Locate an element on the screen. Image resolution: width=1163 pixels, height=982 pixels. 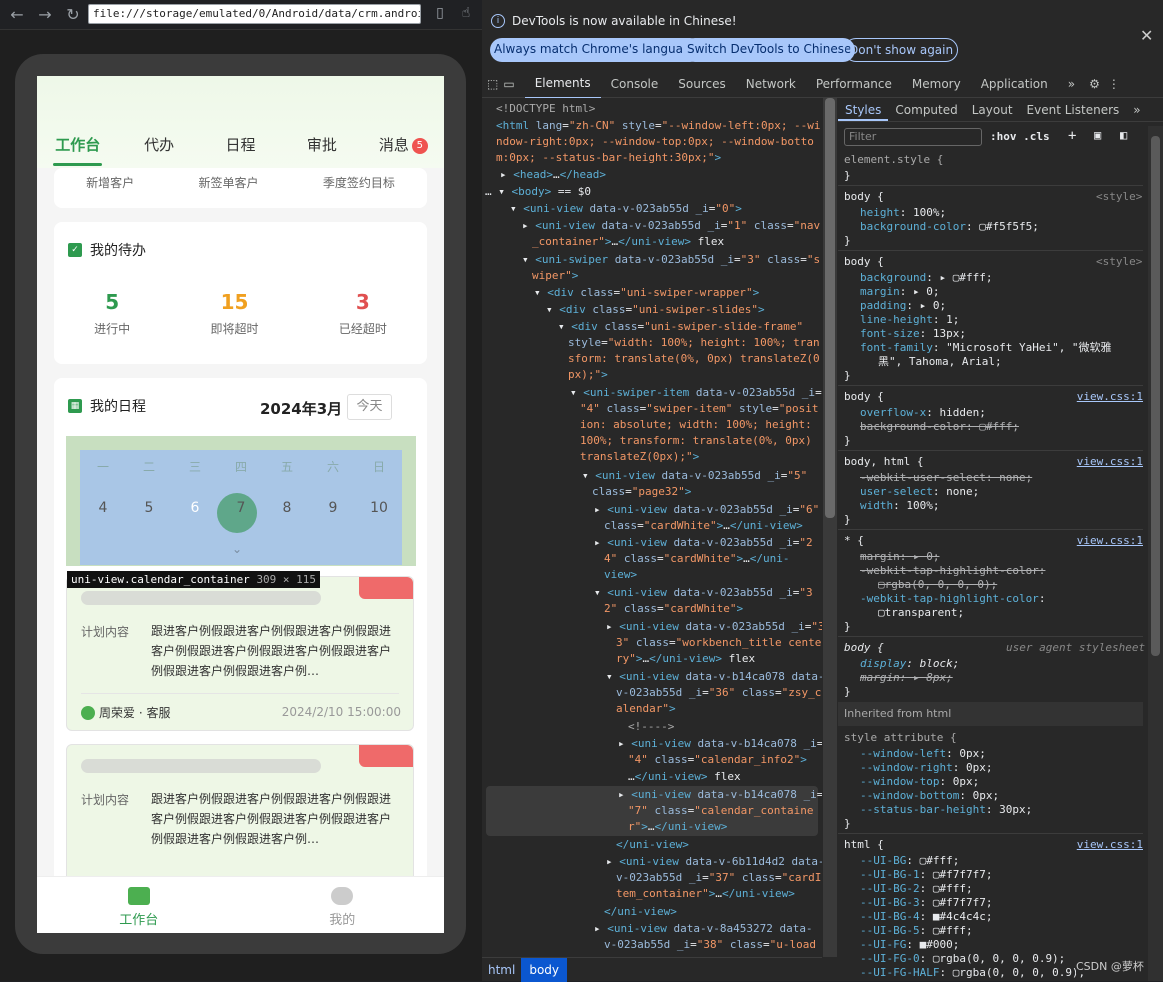
calendar-container: 一二三四五六日 4 5 6 7 8 9 10 ⌄ is located at coordinates (241, 501).